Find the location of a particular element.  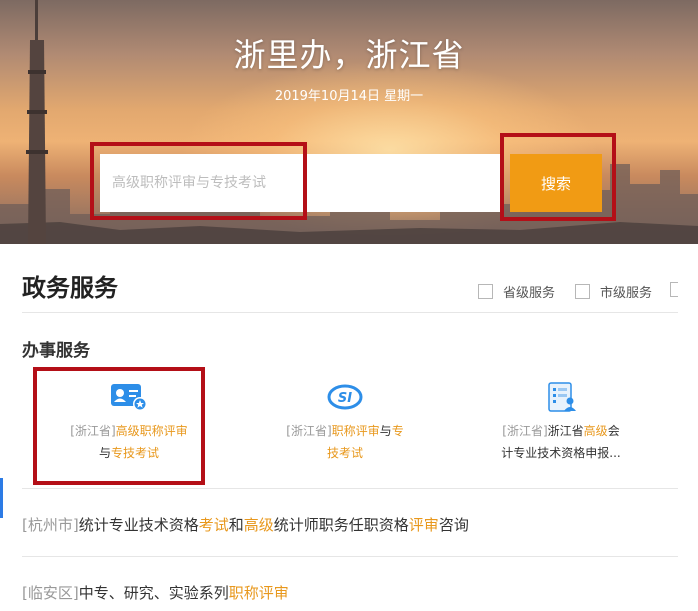

service-3-prefix: [浙江省] is located at coordinates (525, 431).